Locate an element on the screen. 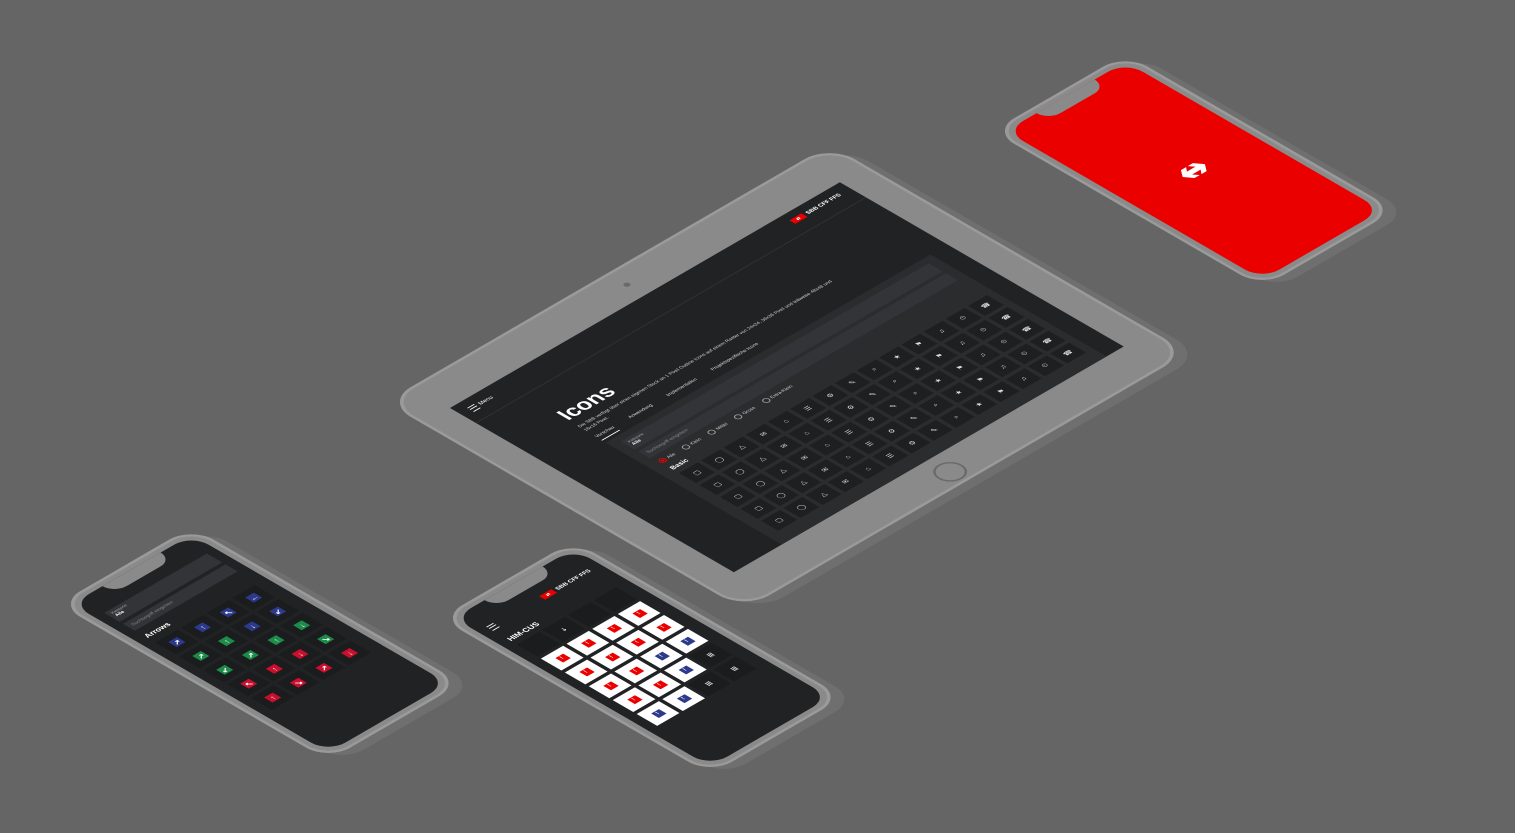 The width and height of the screenshot is (1515, 833). home-button is located at coordinates (950, 471).